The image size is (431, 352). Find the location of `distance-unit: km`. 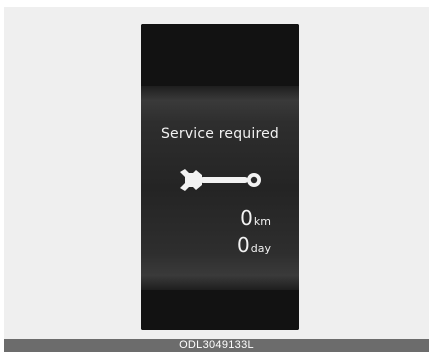

distance-unit: km is located at coordinates (262, 221).